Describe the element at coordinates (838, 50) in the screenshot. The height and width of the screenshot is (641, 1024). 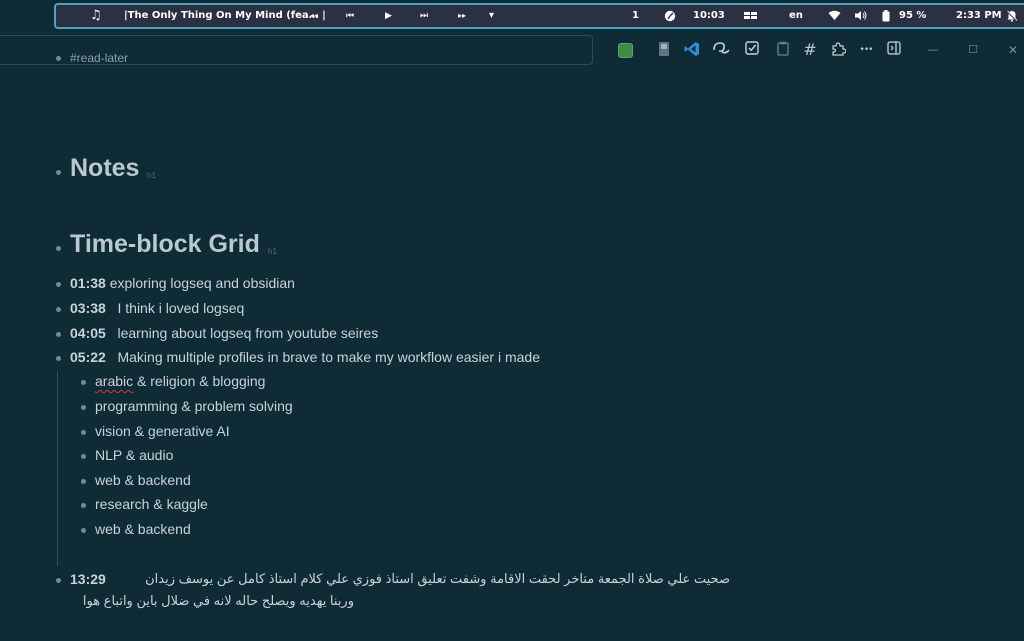
I see `plugin-icon` at that location.